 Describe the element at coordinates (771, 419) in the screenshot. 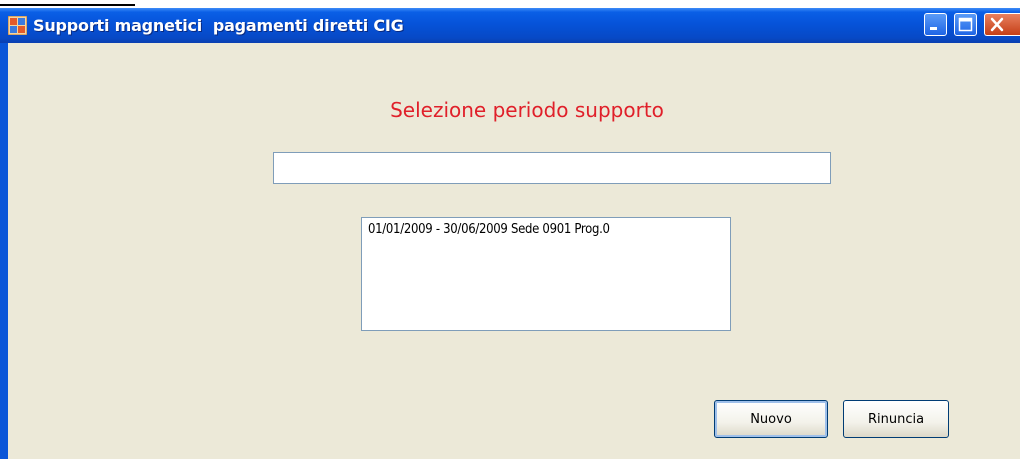

I see `nuovo-button: Nuovo` at that location.